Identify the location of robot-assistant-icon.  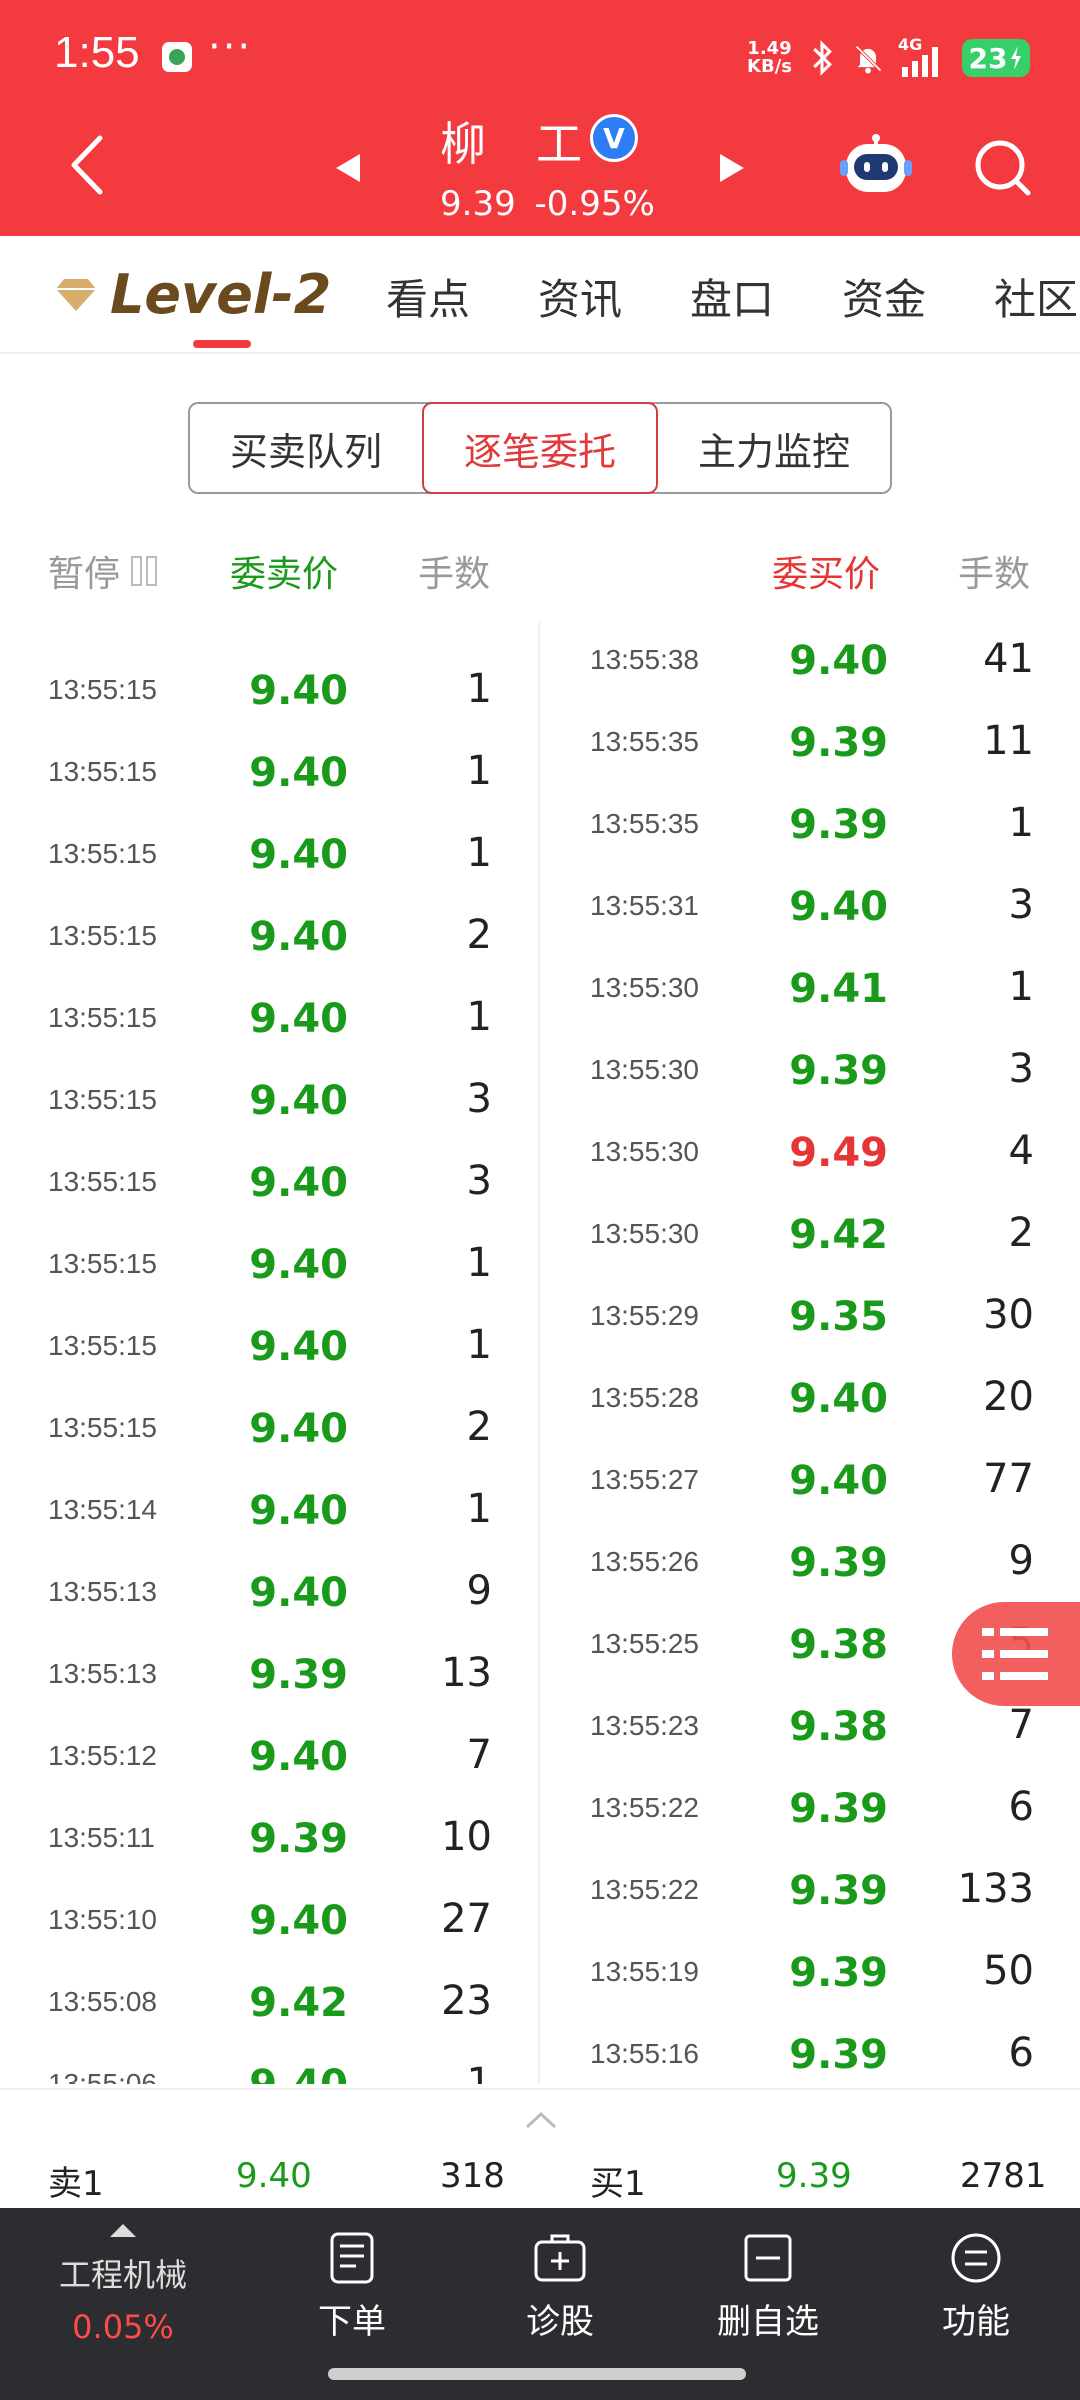
(876, 166).